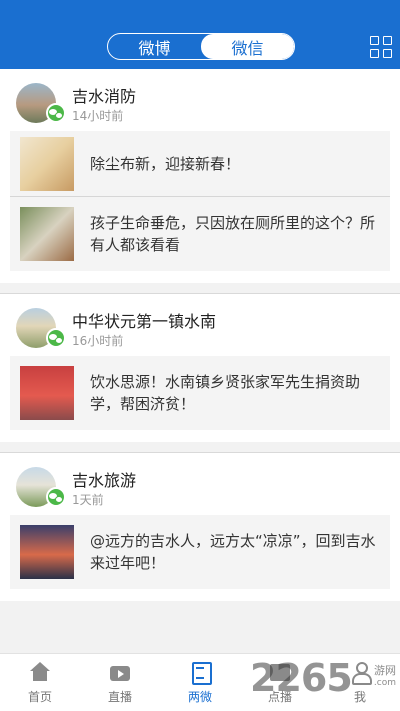  I want to click on article-item: @远方的吉水人，远方太“凉凉”，回到吉水来过年吧！, so click(200, 552).